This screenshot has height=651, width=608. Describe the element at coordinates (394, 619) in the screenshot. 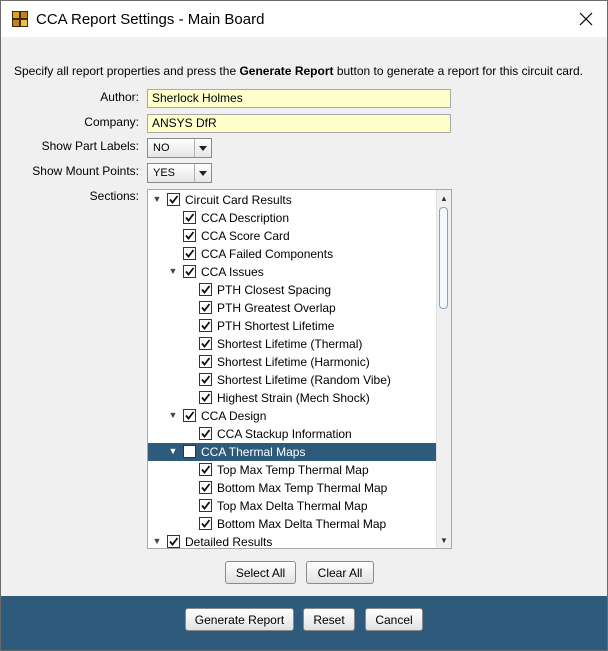

I see `cancel-button: Cancel` at that location.